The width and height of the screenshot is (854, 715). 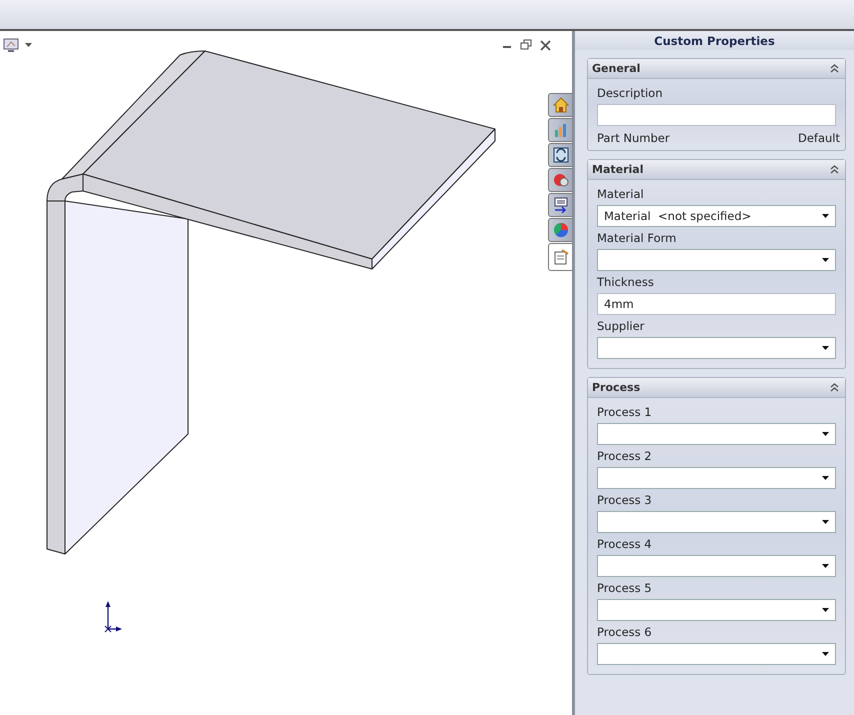 What do you see at coordinates (28, 45) in the screenshot?
I see `caret-icon` at bounding box center [28, 45].